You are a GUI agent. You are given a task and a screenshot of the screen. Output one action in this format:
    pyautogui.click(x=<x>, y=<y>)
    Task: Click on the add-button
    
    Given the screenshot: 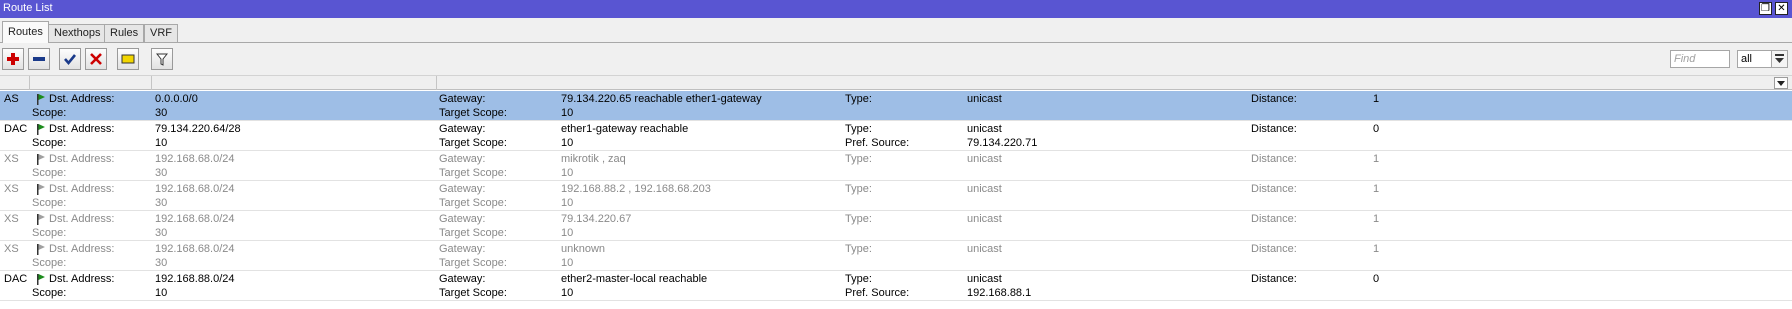 What is the action you would take?
    pyautogui.click(x=13, y=59)
    